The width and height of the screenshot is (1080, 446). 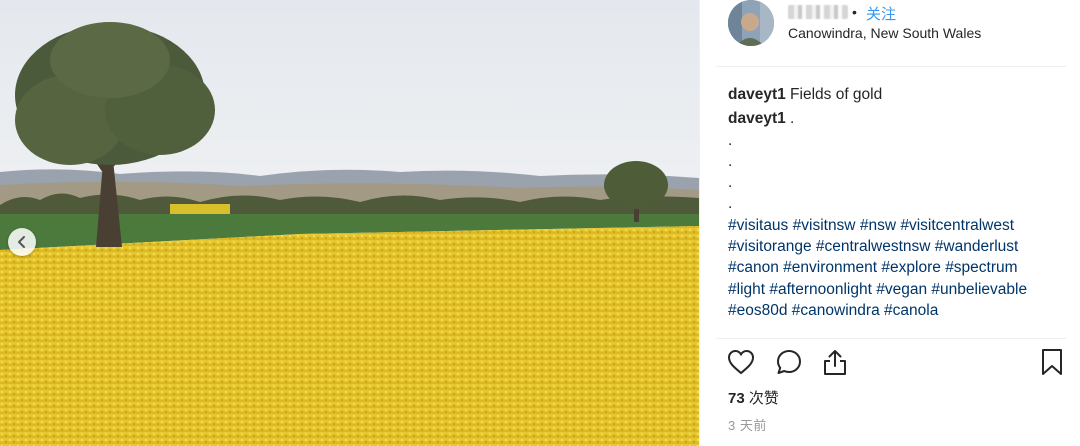 I want to click on hashtag-link: #canowindra, so click(x=836, y=310).